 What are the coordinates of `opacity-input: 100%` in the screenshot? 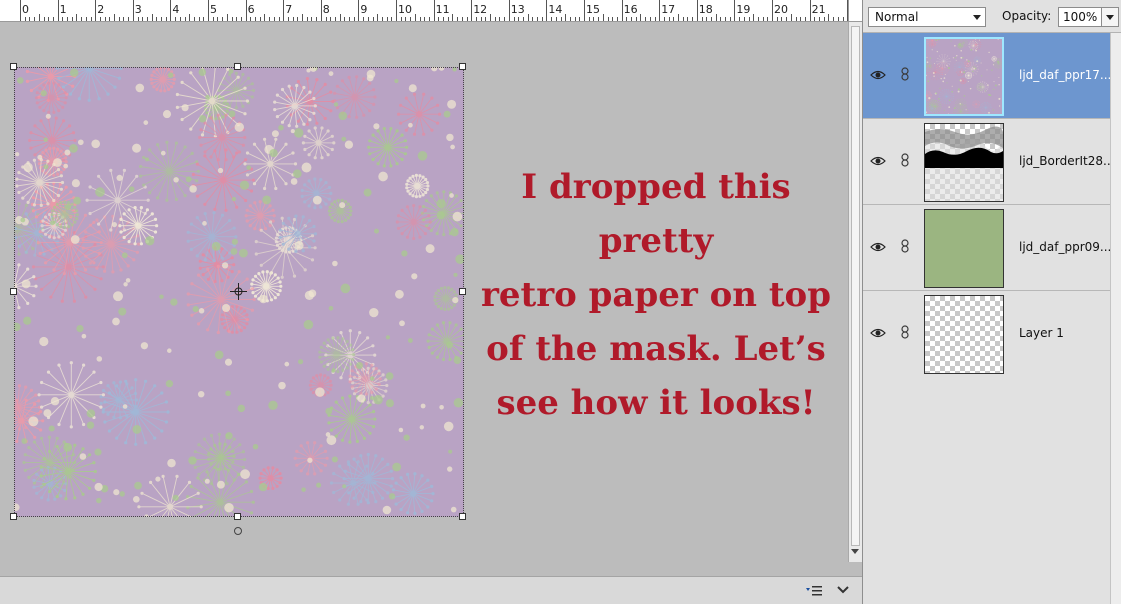 It's located at (1080, 17).